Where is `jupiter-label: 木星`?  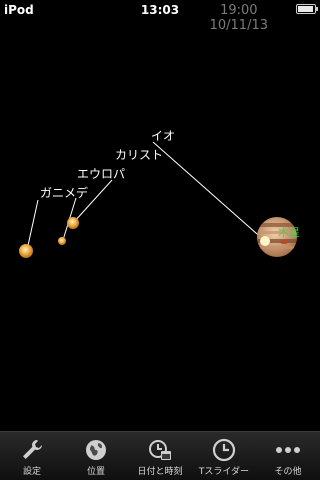 jupiter-label: 木星 is located at coordinates (289, 232).